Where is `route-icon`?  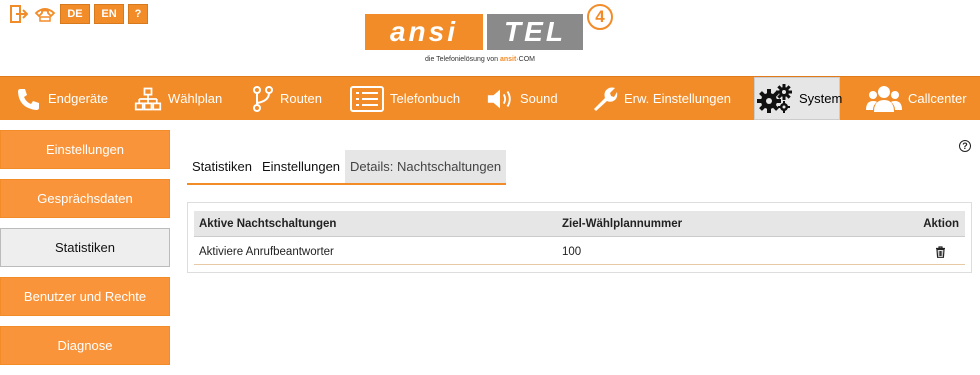
route-icon is located at coordinates (263, 99).